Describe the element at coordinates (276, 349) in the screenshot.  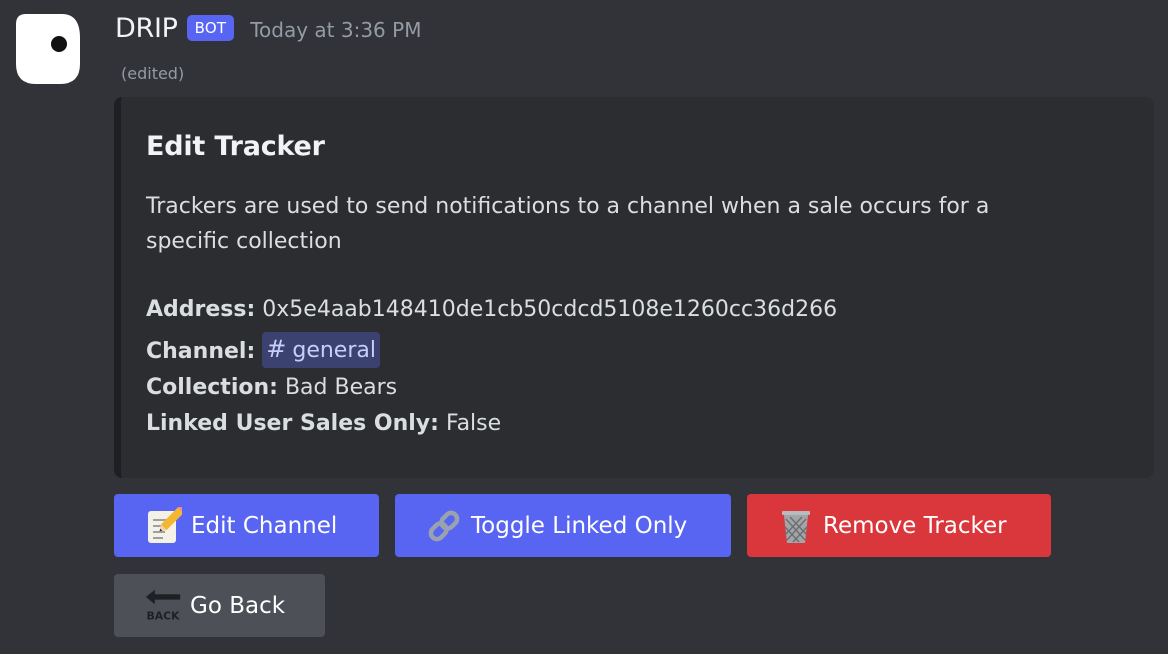
I see `hash-icon: #` at that location.